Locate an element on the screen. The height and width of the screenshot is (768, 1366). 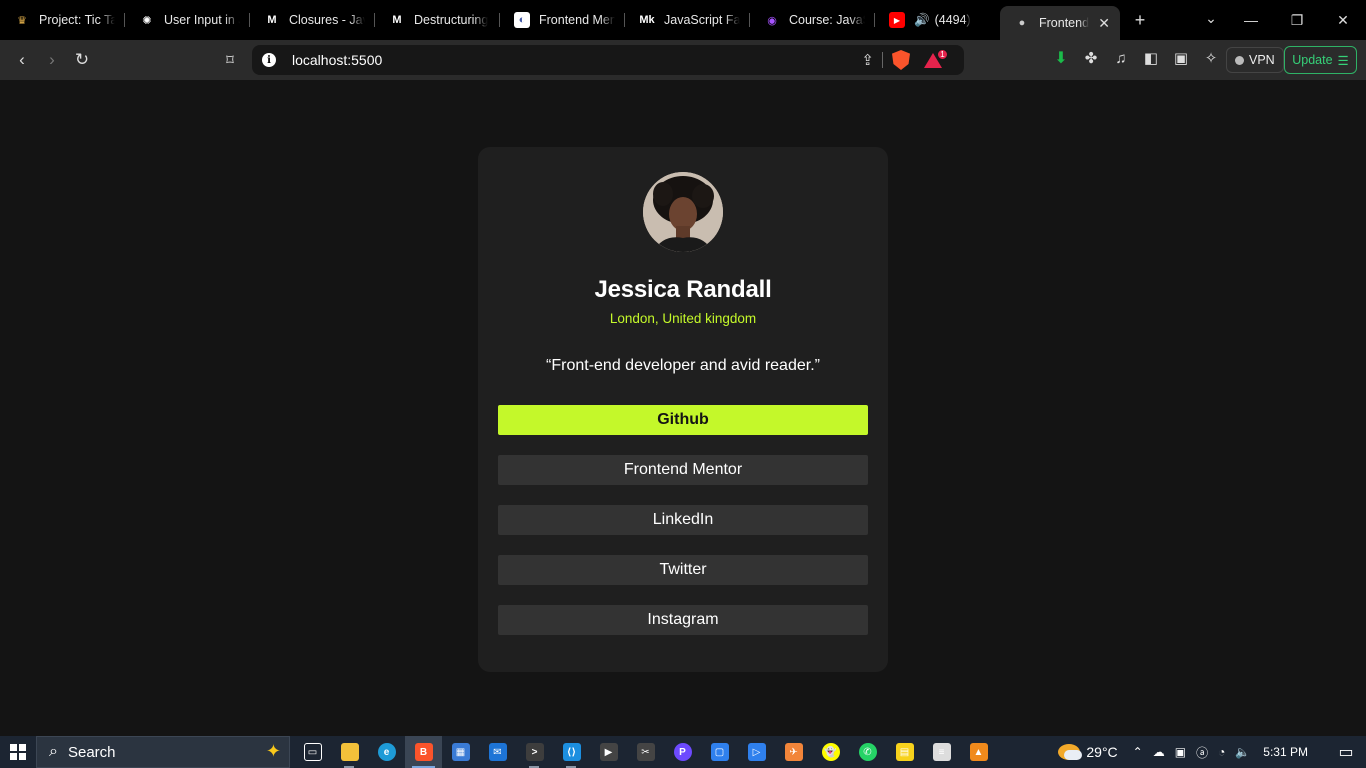
browser-tab: ✺ User Input in J is located at coordinates (187, 20).